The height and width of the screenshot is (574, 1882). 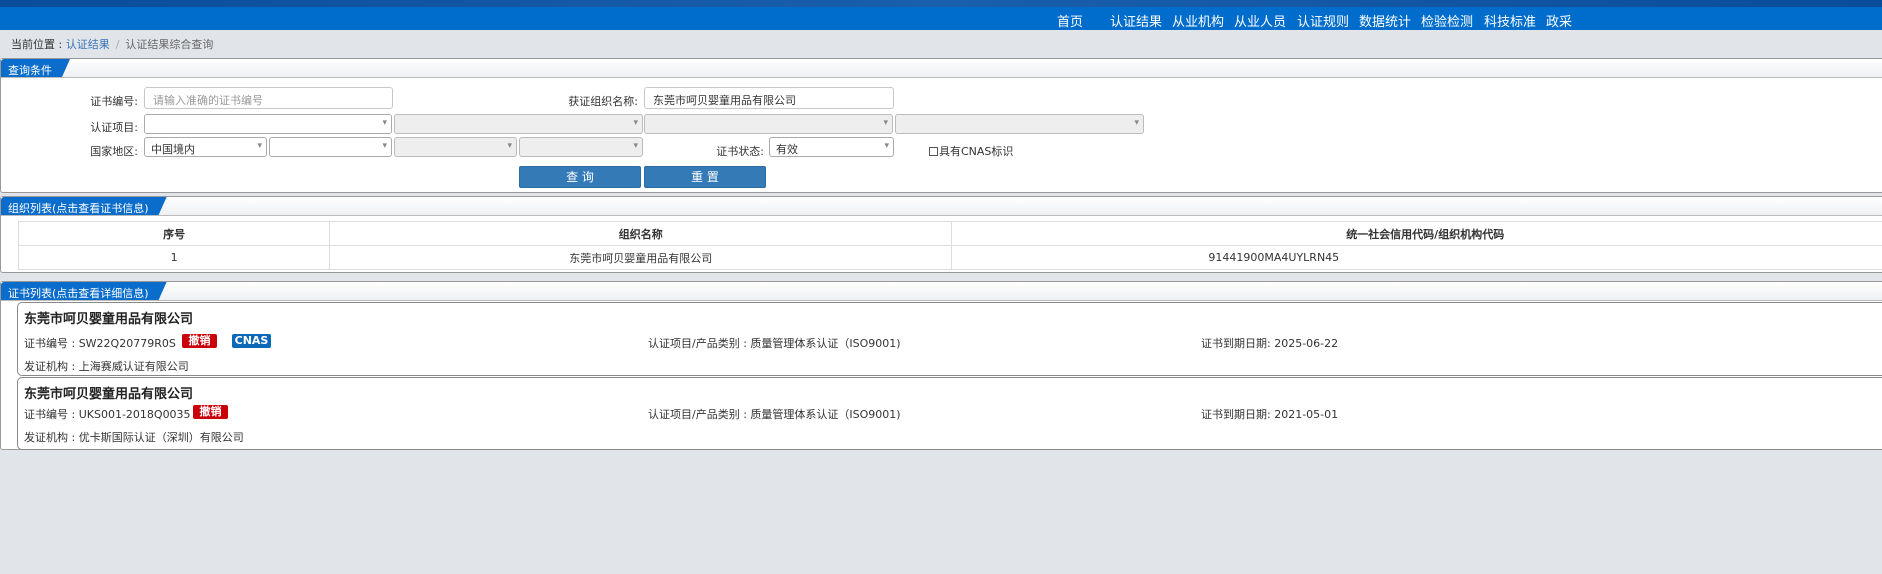 What do you see at coordinates (1136, 20) in the screenshot?
I see `nav-cert-results: 认证结果` at bounding box center [1136, 20].